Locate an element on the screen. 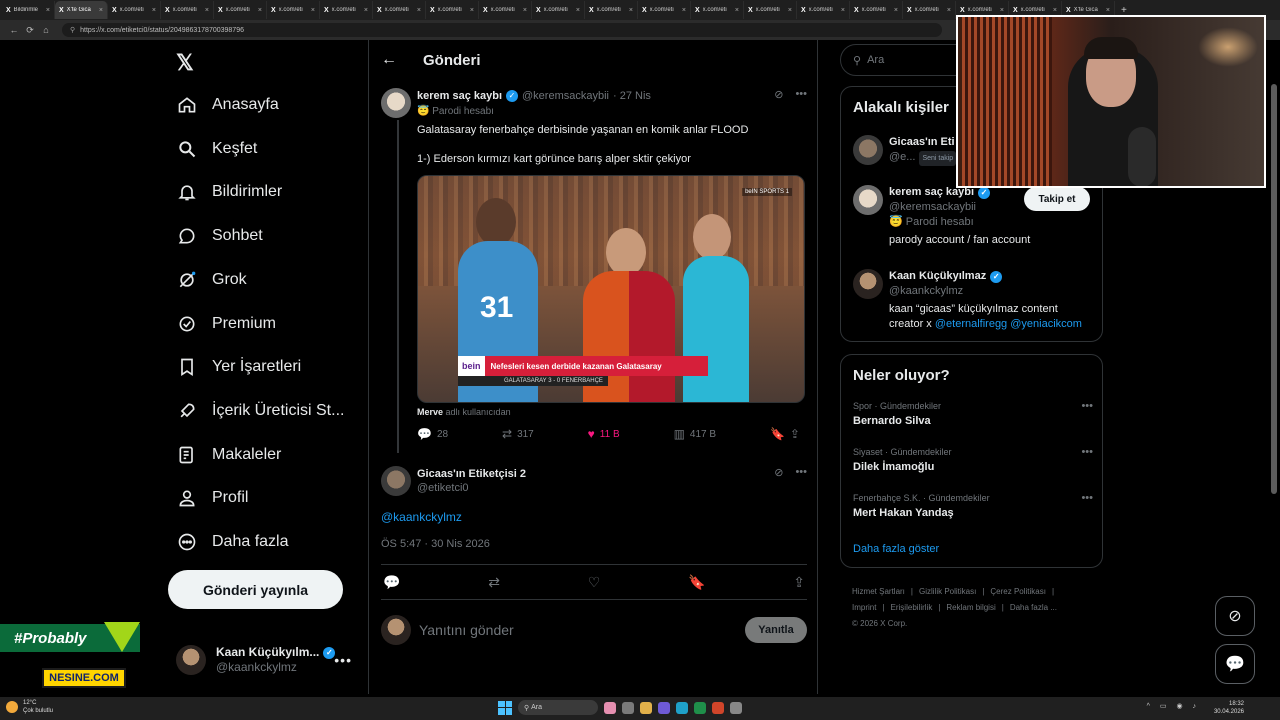  post-timestamp: ÖS 5:47 · 30 Nis 2026 is located at coordinates (435, 544).